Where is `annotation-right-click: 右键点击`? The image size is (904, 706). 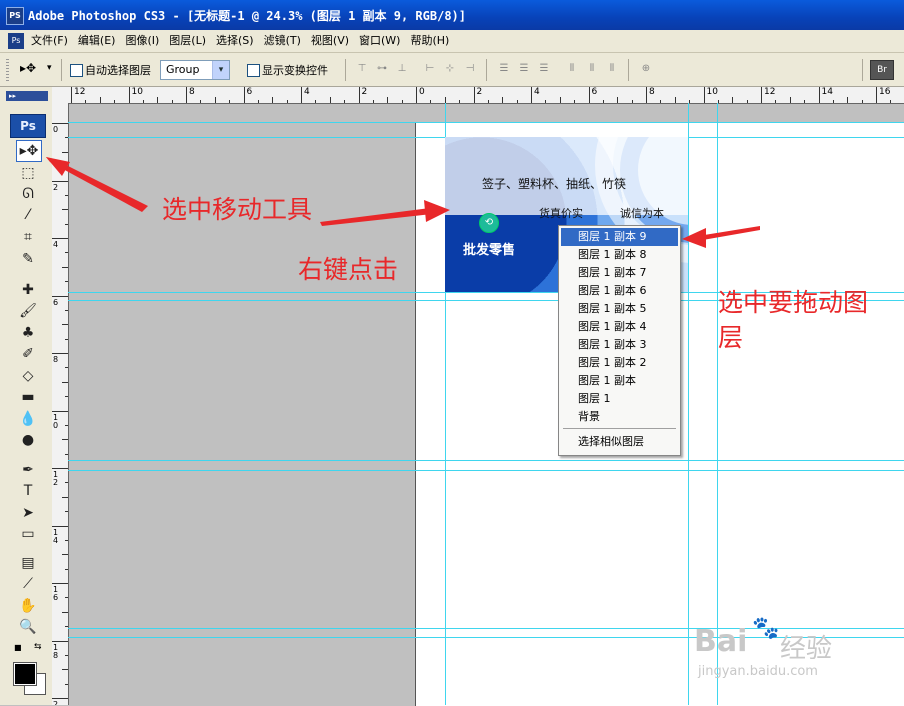
annotation-right-click: 右键点击 is located at coordinates (348, 269).